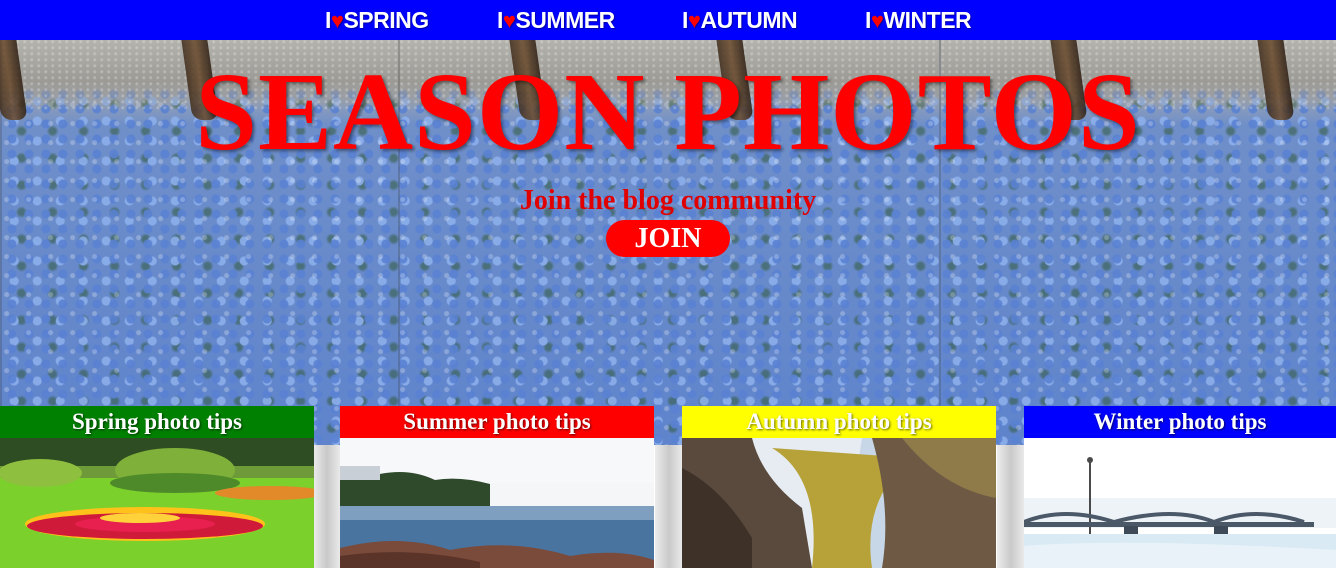 This screenshot has height=568, width=1336. I want to click on spring-garden-image, so click(157, 503).